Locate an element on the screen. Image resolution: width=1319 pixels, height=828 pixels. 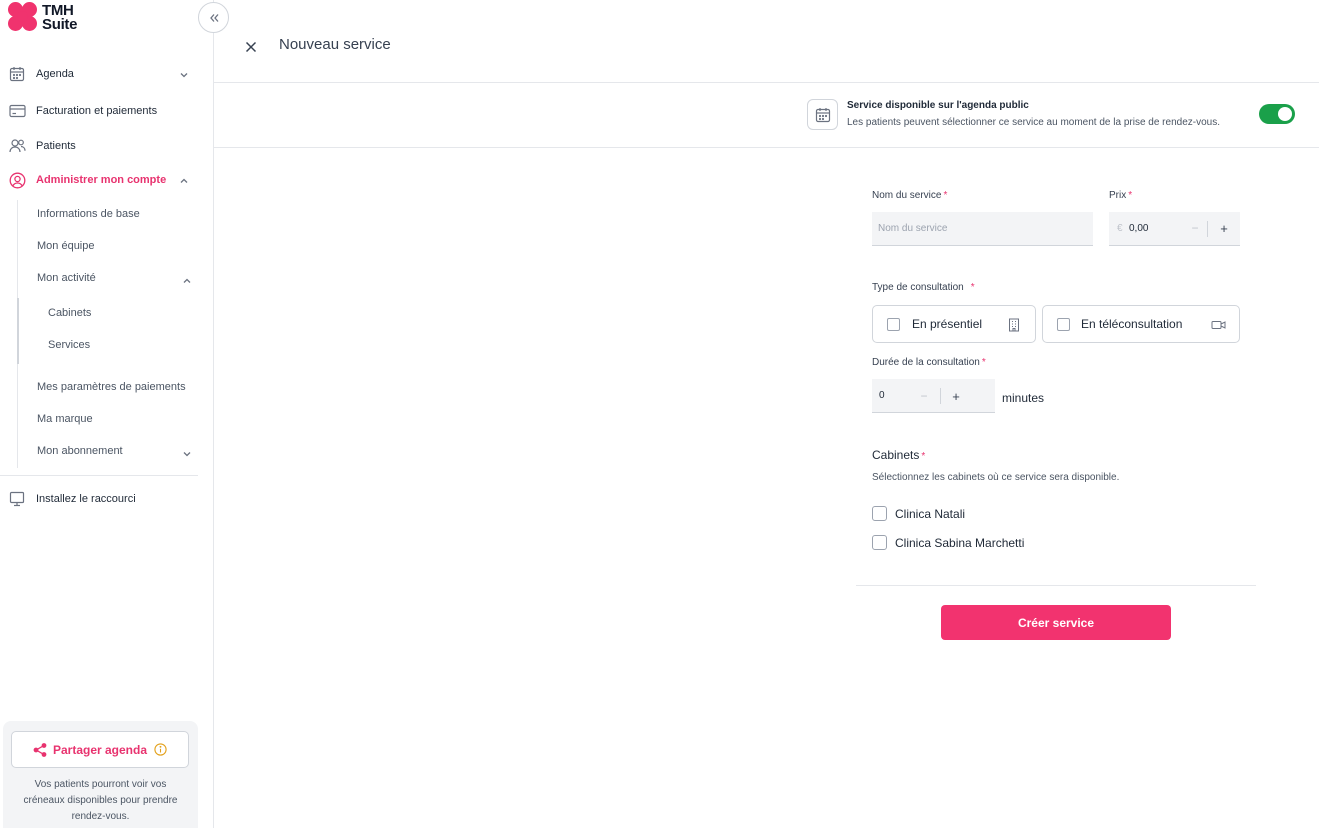
duration-increment-button: + is located at coordinates (956, 396).